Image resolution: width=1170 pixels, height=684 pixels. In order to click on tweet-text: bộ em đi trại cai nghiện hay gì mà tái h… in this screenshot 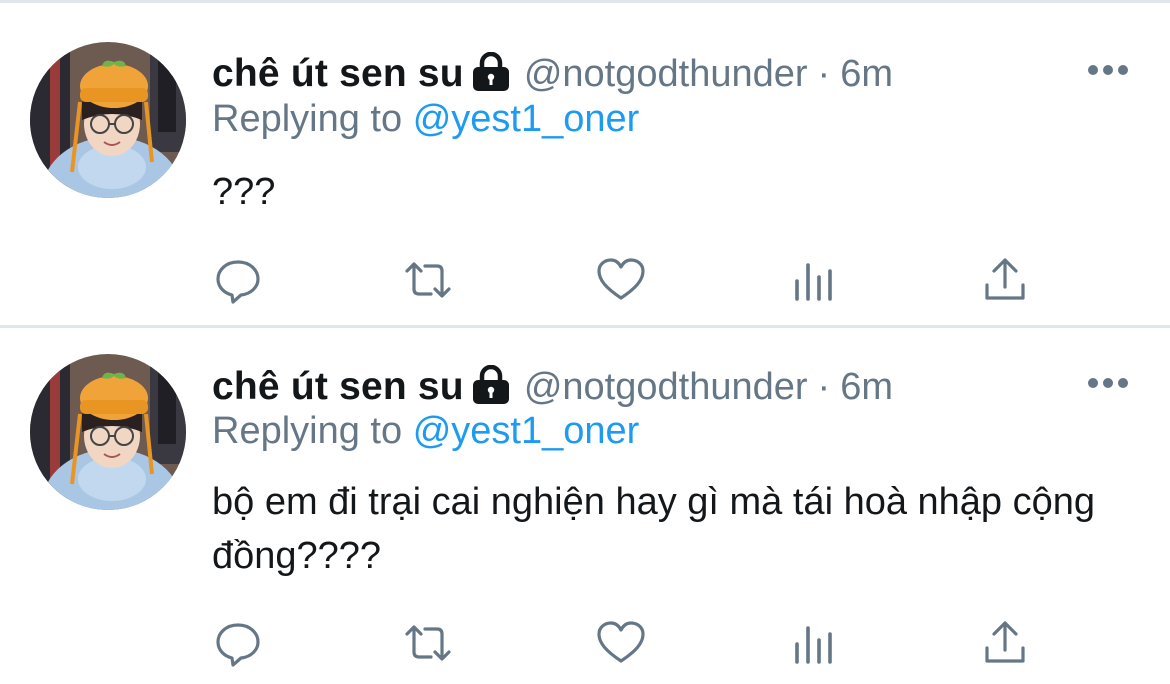, I will do `click(654, 529)`.